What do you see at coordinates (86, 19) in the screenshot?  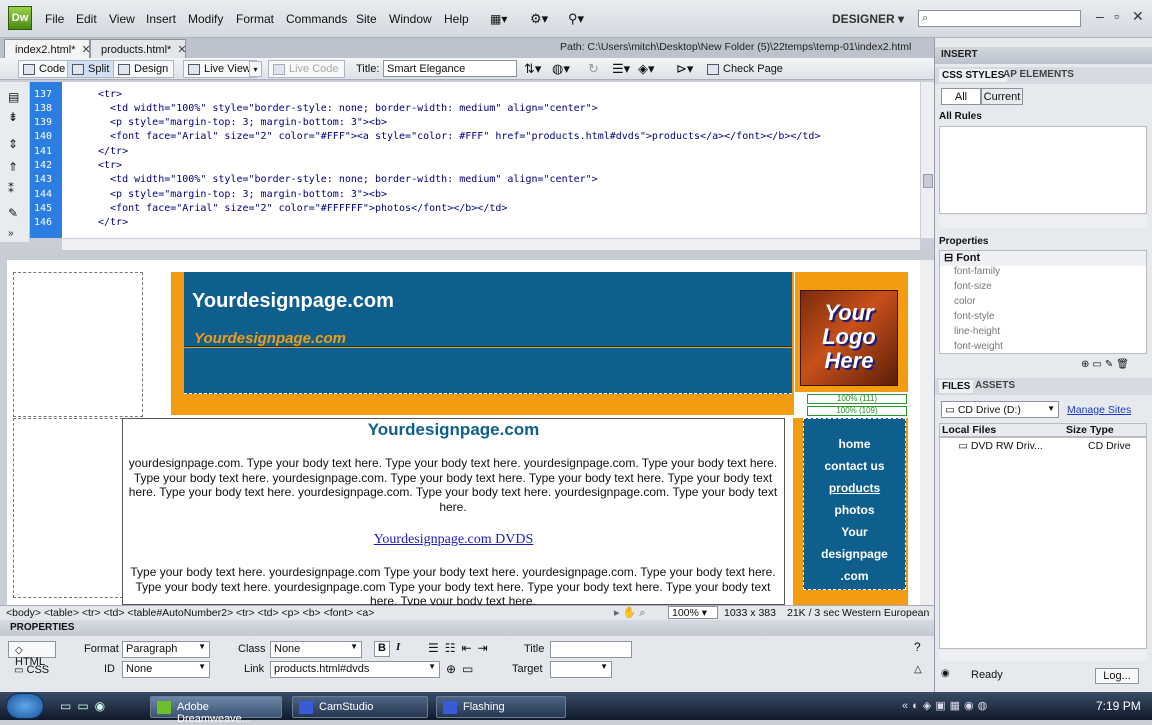 I see `menu-edit: Edit` at bounding box center [86, 19].